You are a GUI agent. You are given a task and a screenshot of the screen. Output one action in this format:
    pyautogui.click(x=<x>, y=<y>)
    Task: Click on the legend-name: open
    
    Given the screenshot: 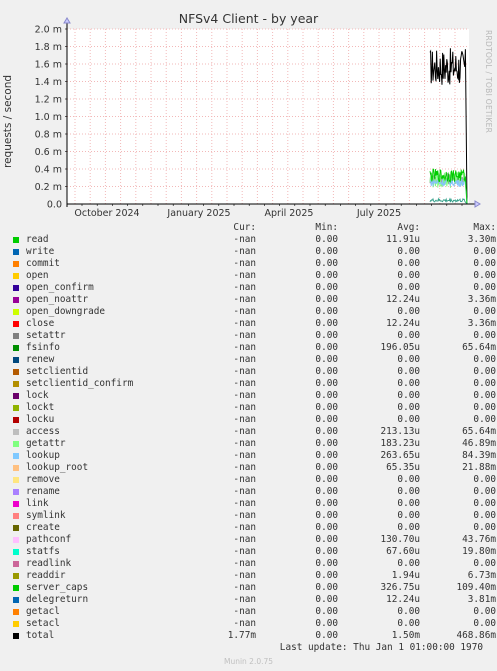 What is the action you would take?
    pyautogui.click(x=37, y=275)
    